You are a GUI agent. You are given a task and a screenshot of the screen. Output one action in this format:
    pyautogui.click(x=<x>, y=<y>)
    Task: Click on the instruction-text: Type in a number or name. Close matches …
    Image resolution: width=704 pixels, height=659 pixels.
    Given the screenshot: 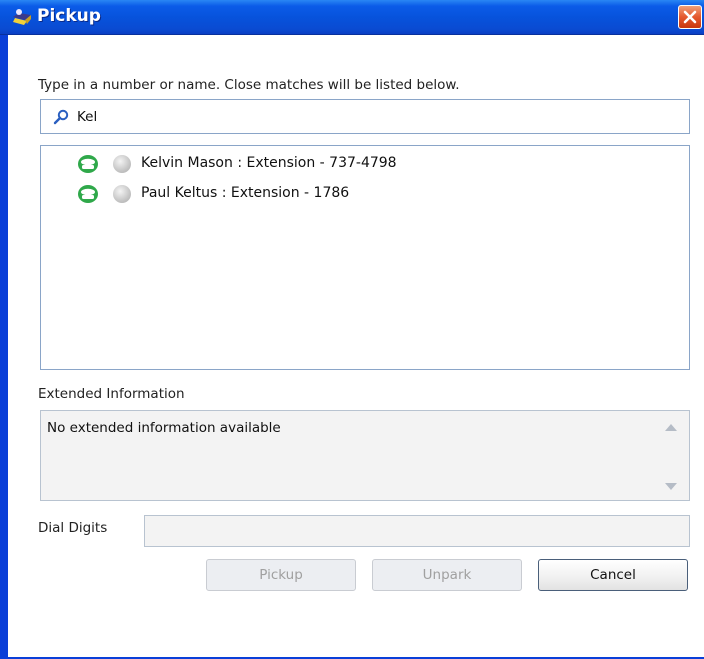 What is the action you would take?
    pyautogui.click(x=249, y=85)
    